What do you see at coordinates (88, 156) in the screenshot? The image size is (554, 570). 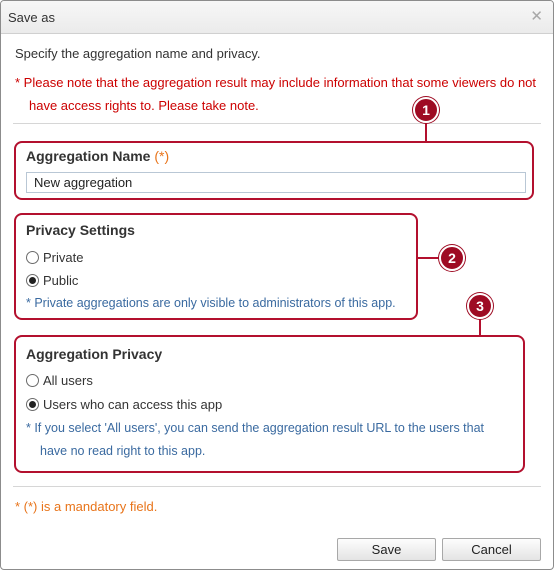 I see `aggregation-name-label: Aggregation Name` at bounding box center [88, 156].